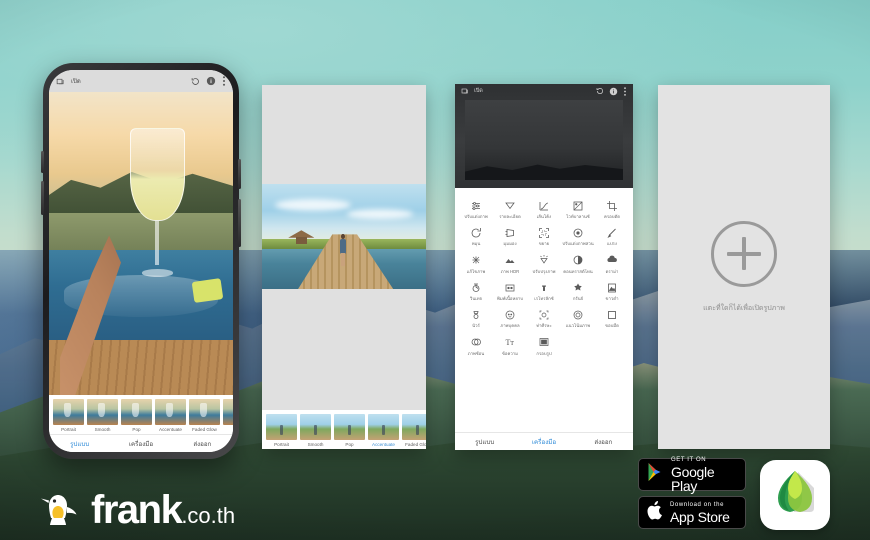 This screenshot has width=870, height=540. I want to click on phone-mockup-4-empty-state: แตะที่ใดก็ได้เพื่อเปิดรูปภาพ, so click(744, 267).